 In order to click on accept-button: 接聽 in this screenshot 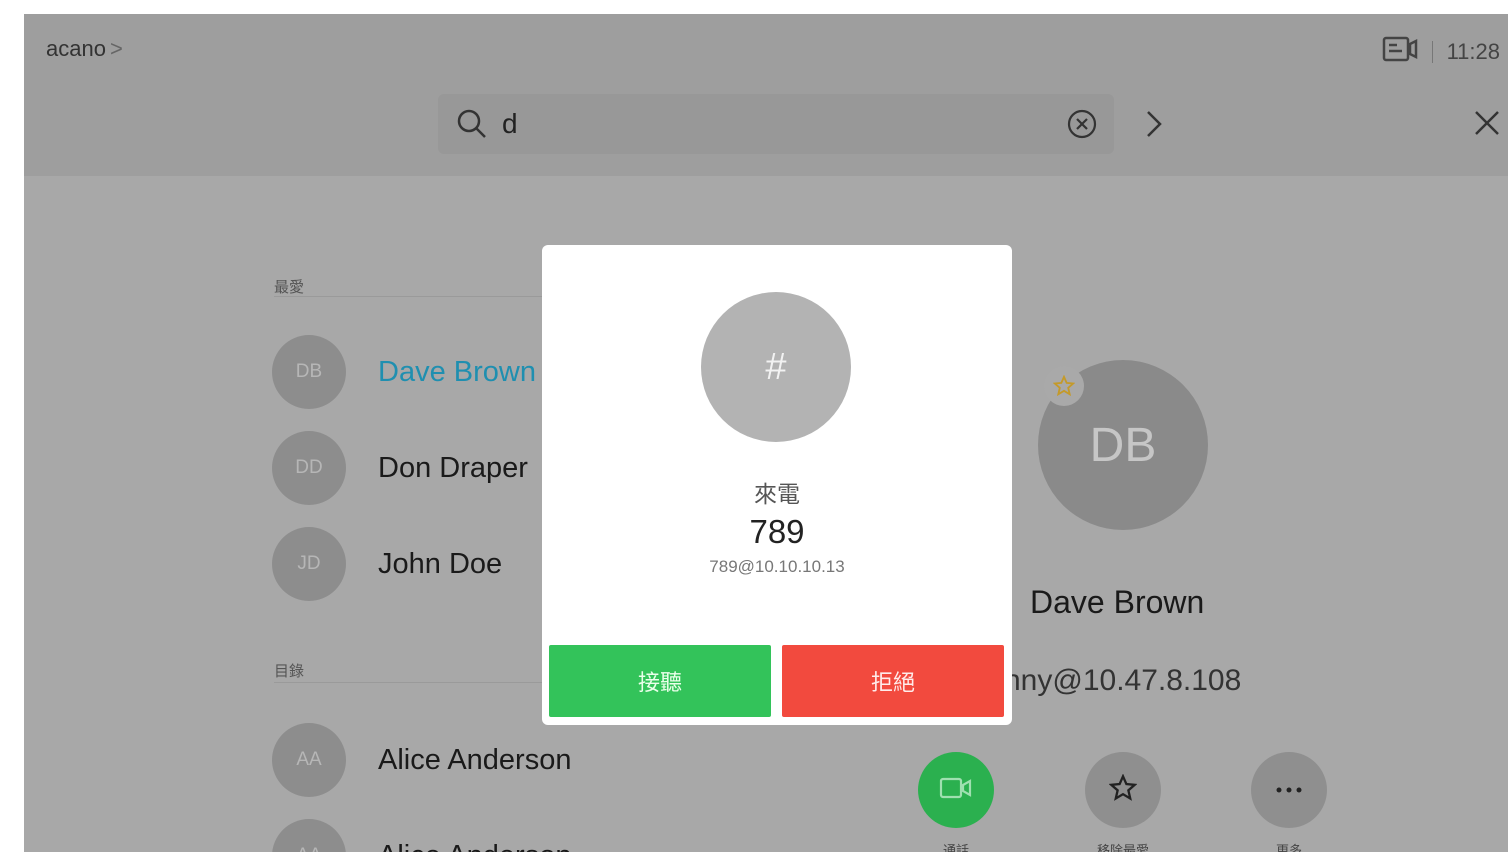, I will do `click(660, 681)`.